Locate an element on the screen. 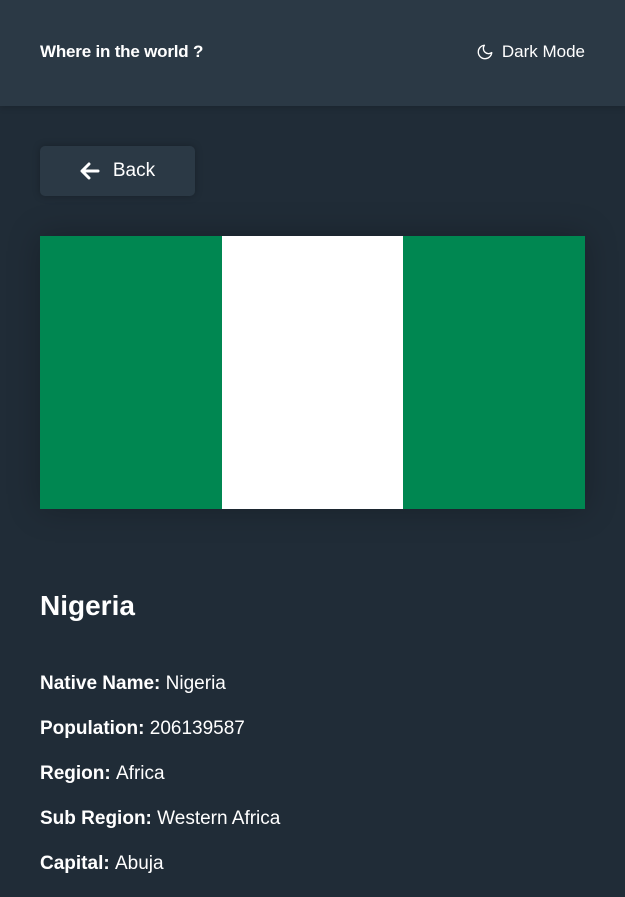 The height and width of the screenshot is (897, 625). detail-value: 206139587 is located at coordinates (197, 728).